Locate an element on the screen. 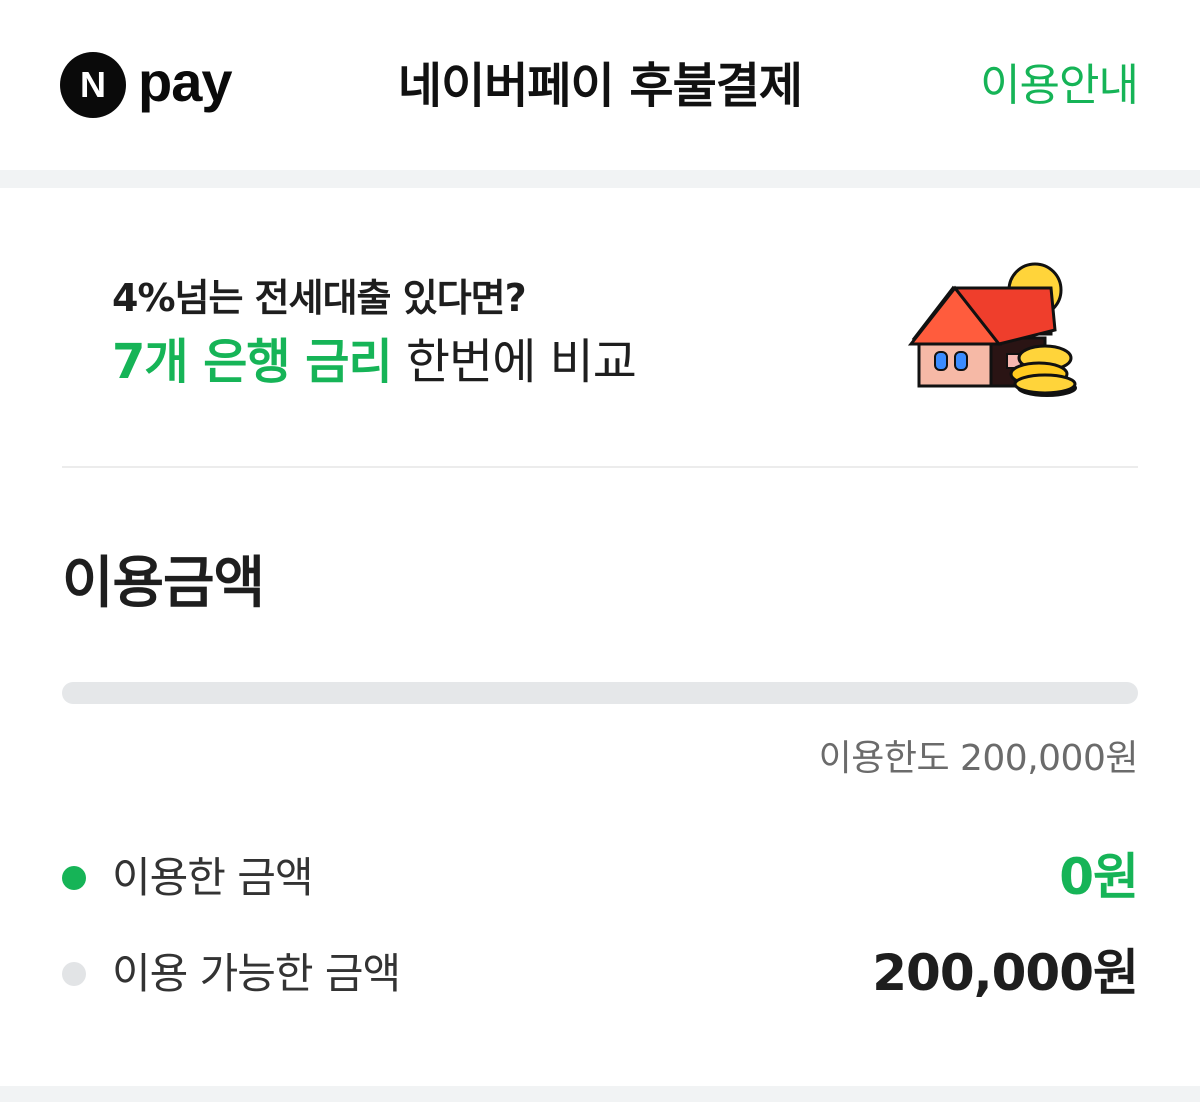  banner-headline: 4%넘는 전세대출 있다면? is located at coordinates (319, 298).